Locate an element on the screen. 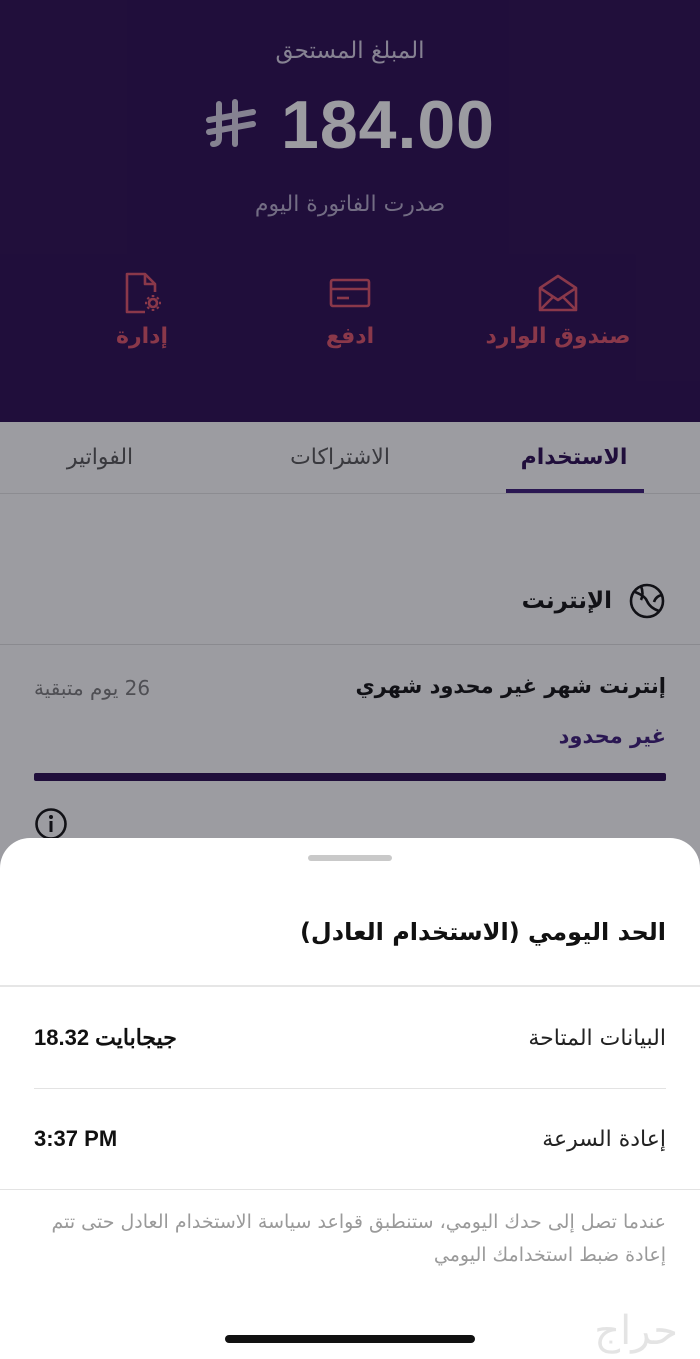  tab-bar: الاستخدام الاشتراكات الفواتير is located at coordinates (350, 458).